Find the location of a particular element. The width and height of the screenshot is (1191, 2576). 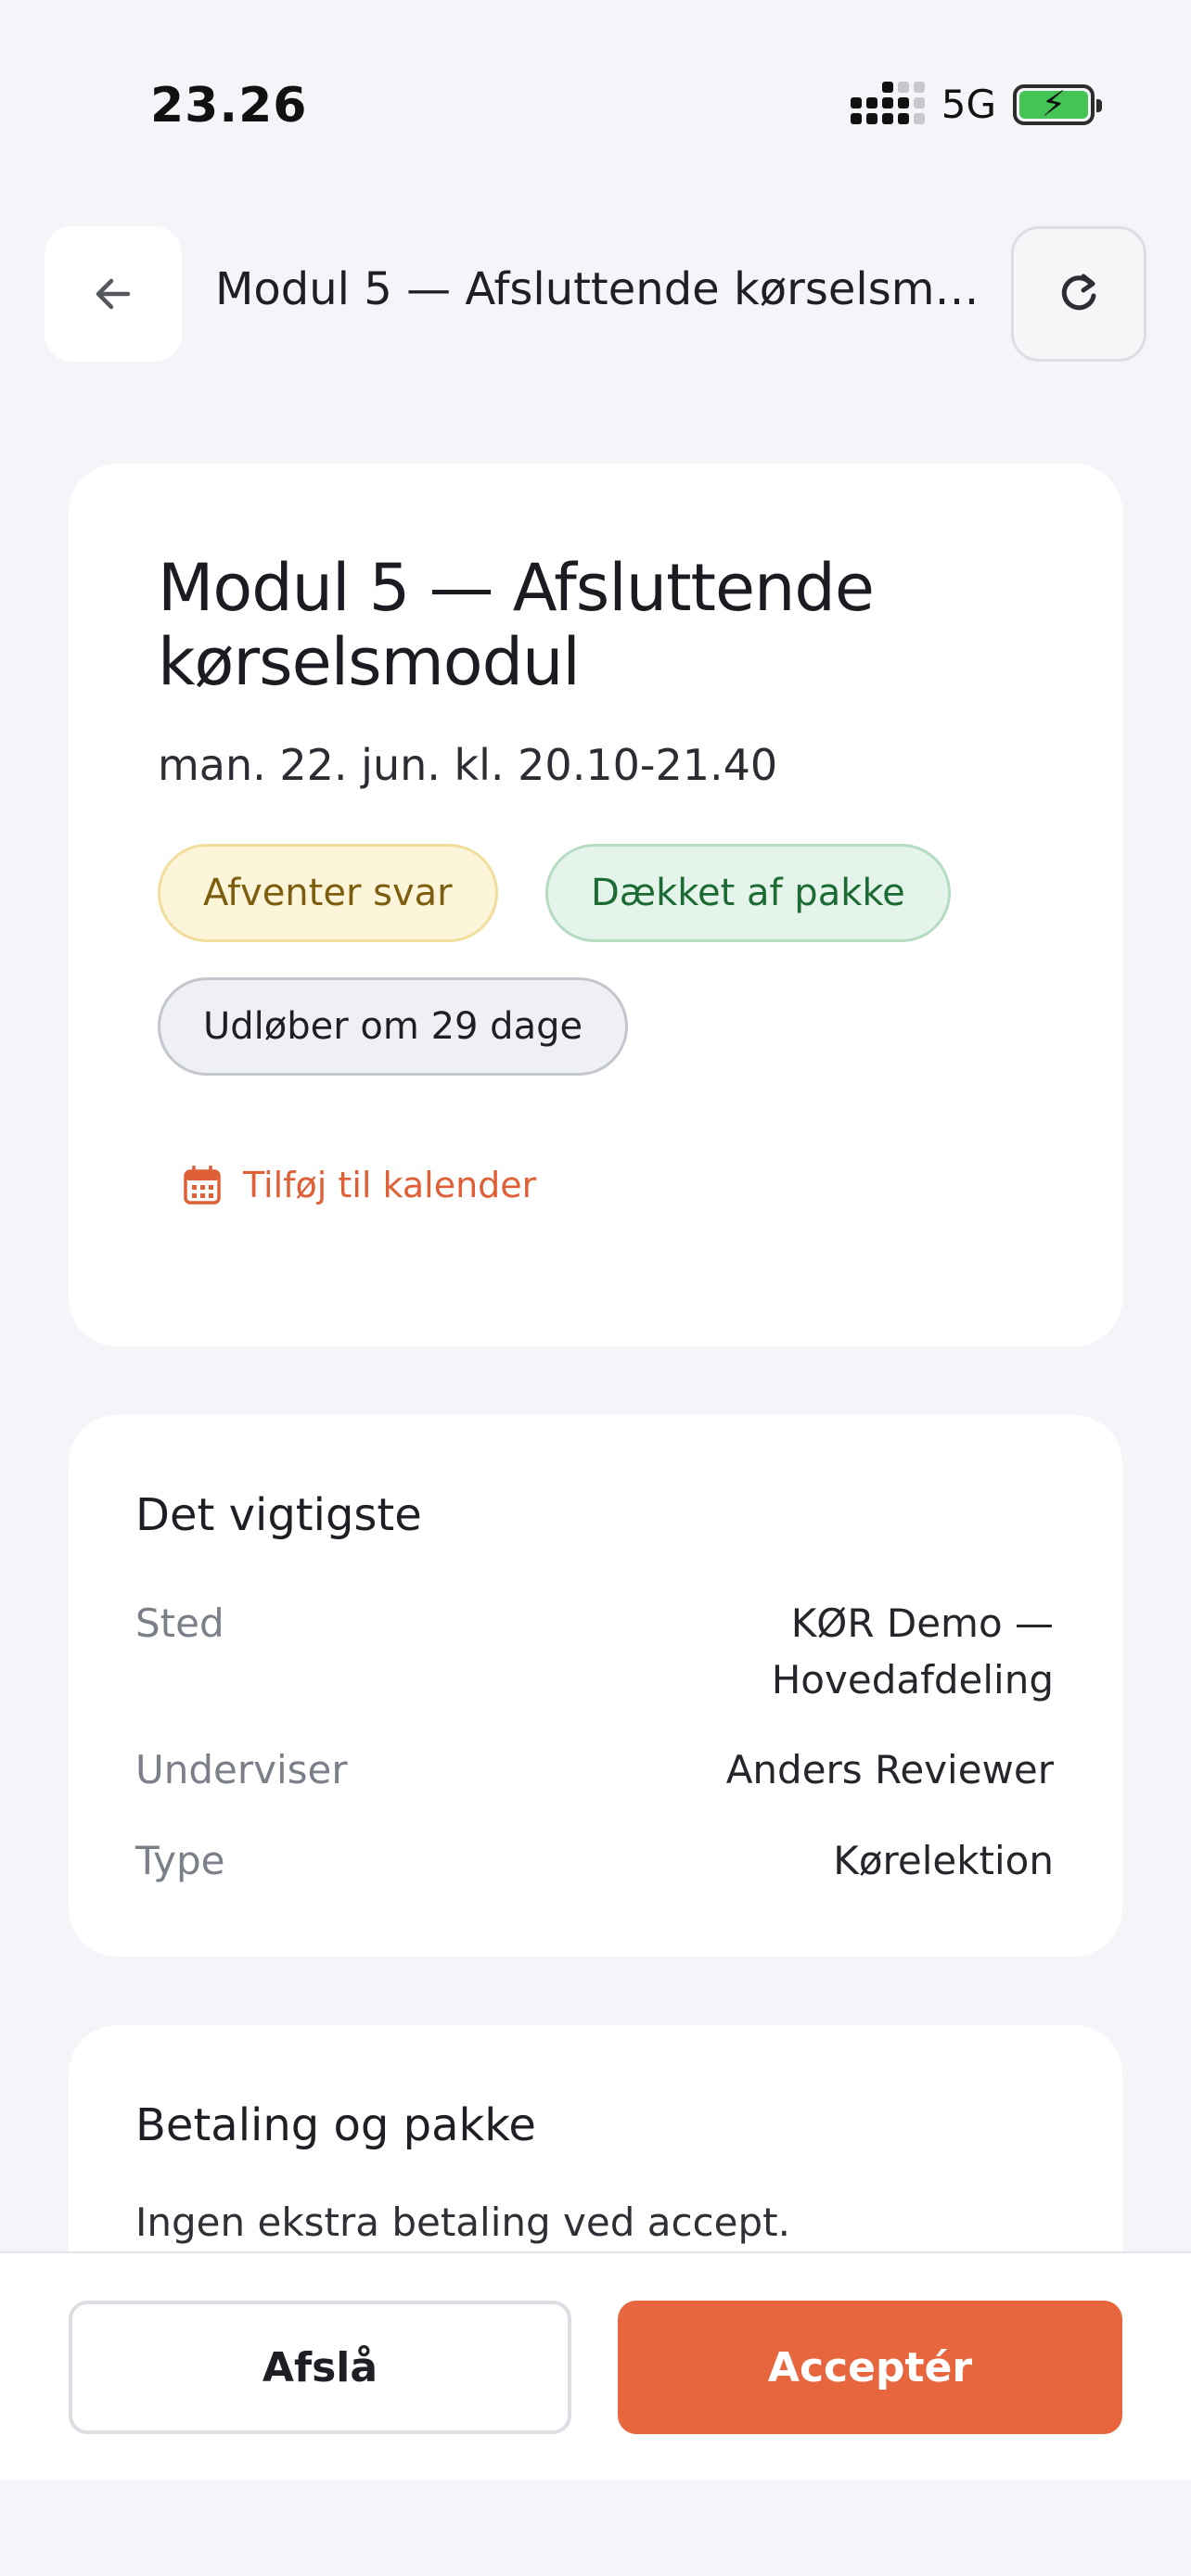

battery-charging-icon: ⚡ is located at coordinates (1058, 104).